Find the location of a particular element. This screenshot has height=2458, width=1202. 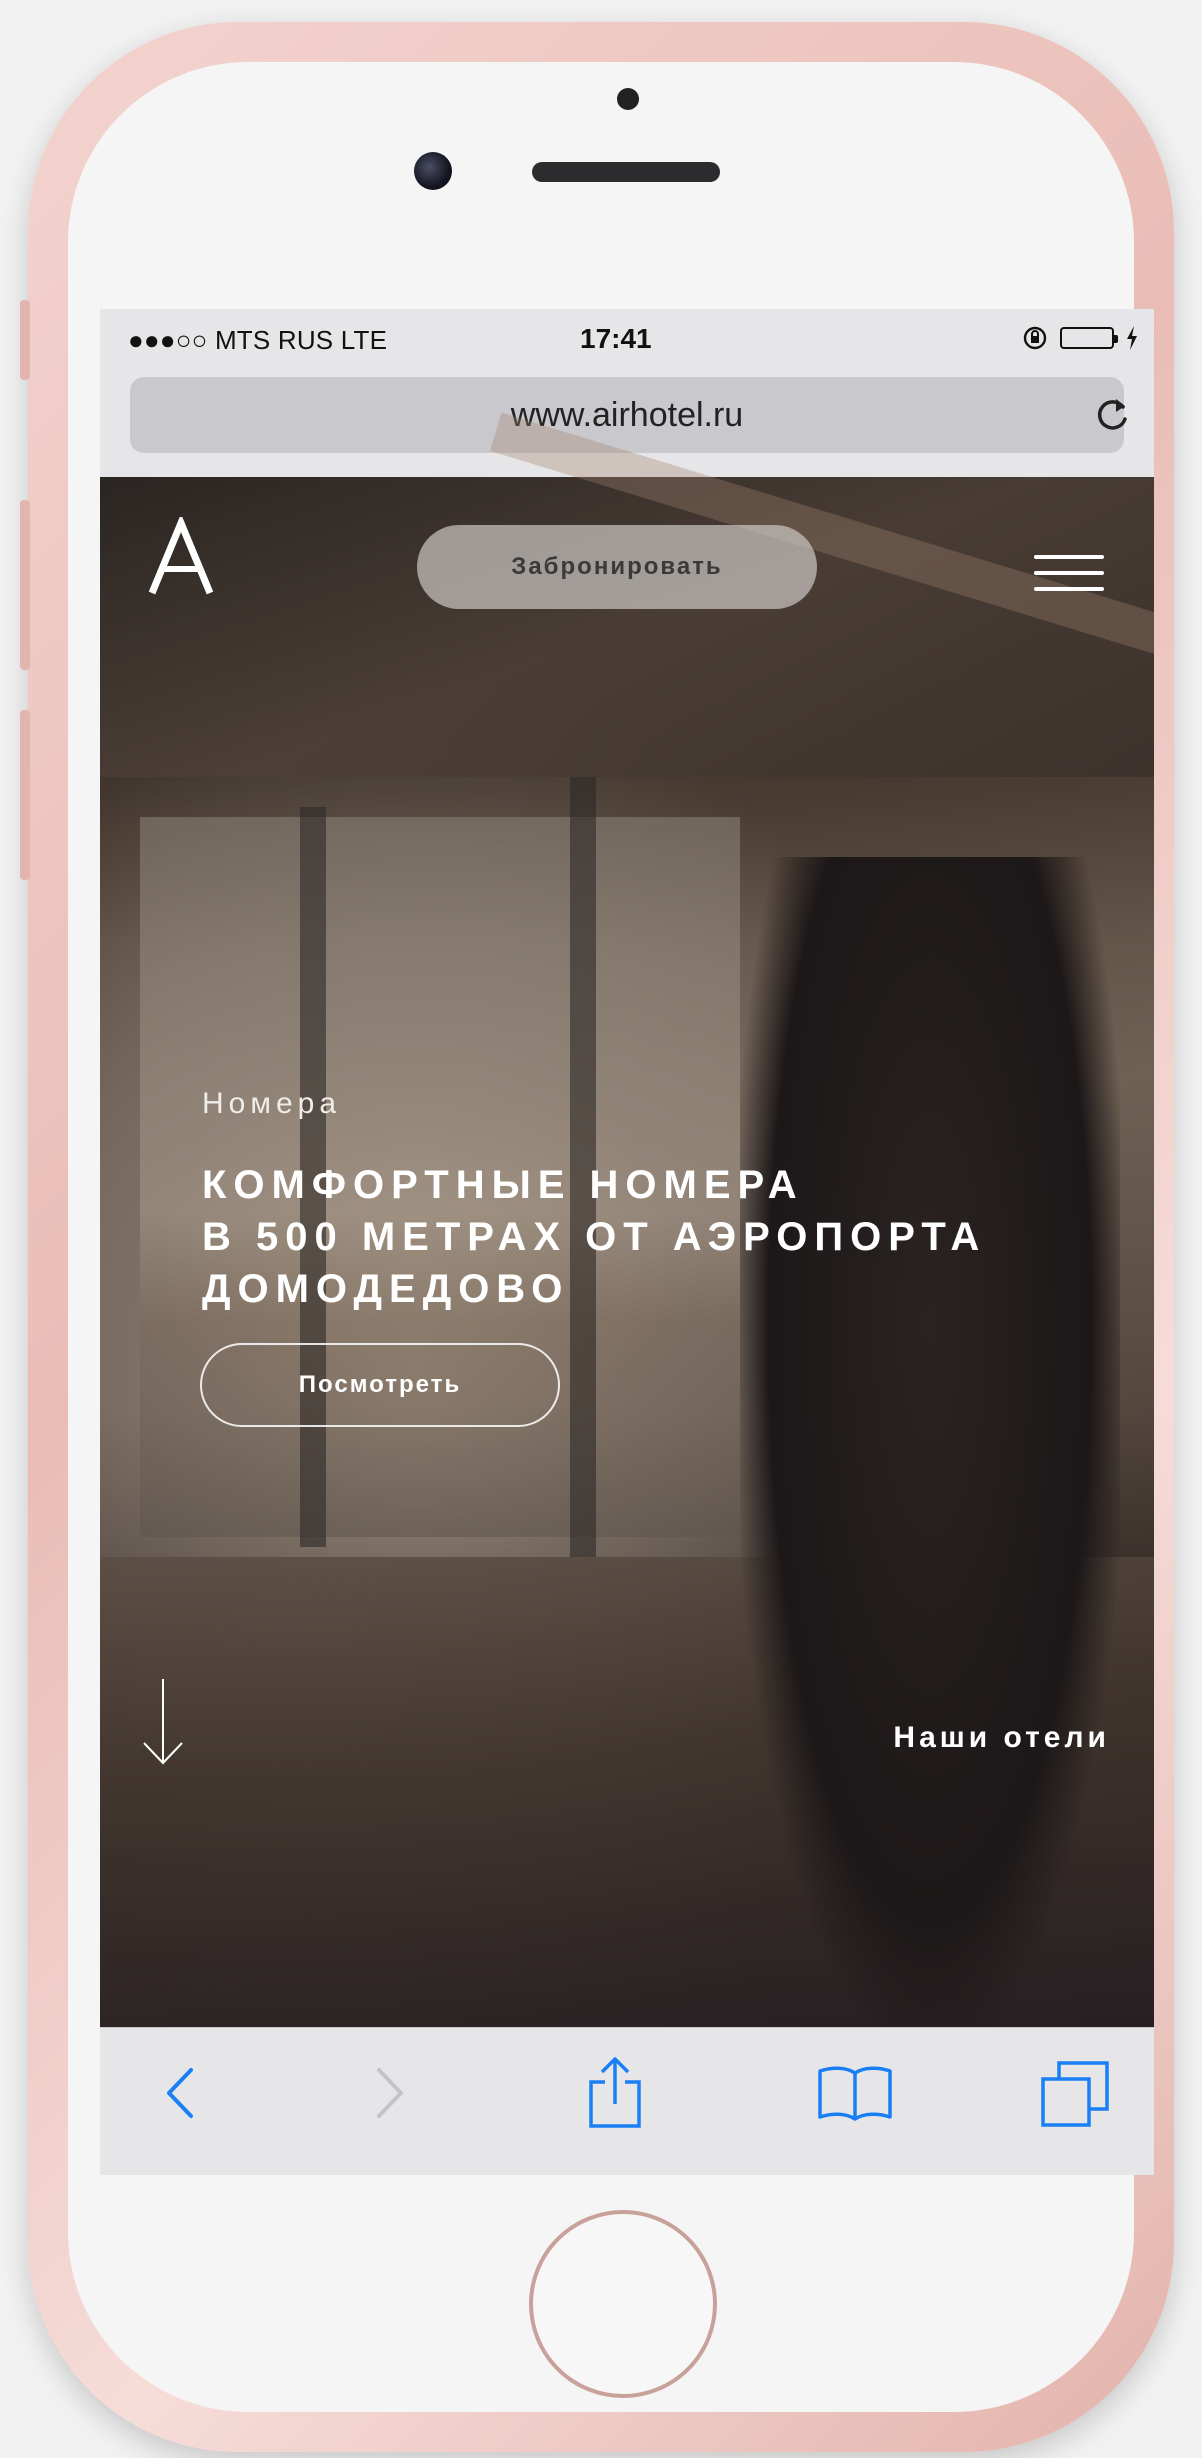

back-chevron-icon is located at coordinates (180, 2093).